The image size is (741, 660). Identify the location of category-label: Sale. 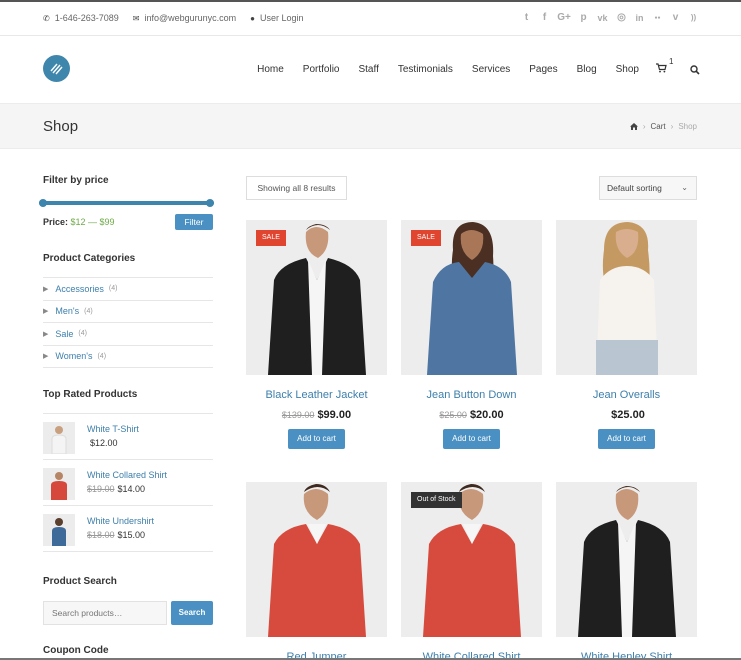
(64, 334).